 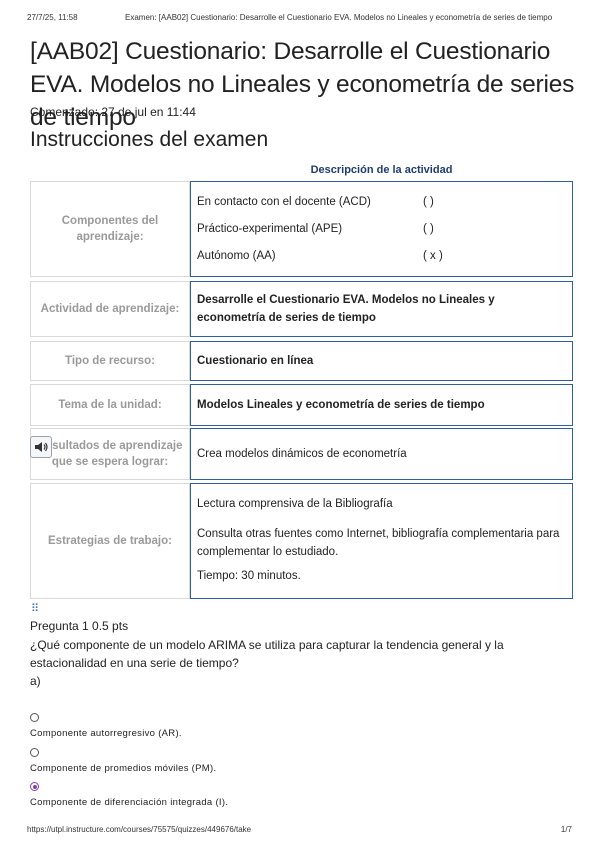 What do you see at coordinates (79, 626) in the screenshot?
I see `question-header: Pregunta 1 0.5 pts` at bounding box center [79, 626].